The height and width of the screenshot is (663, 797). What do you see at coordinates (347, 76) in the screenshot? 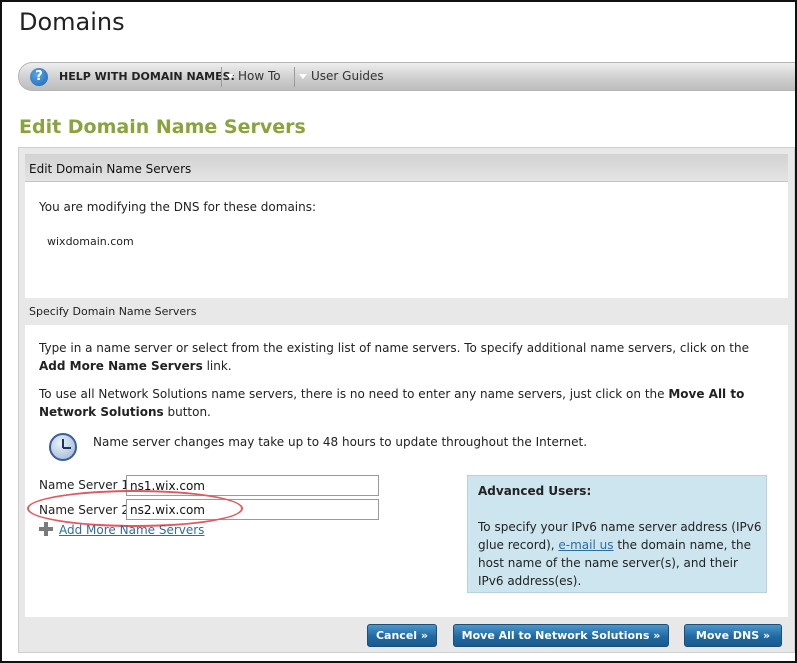
I see `help-link-label: User Guides` at bounding box center [347, 76].